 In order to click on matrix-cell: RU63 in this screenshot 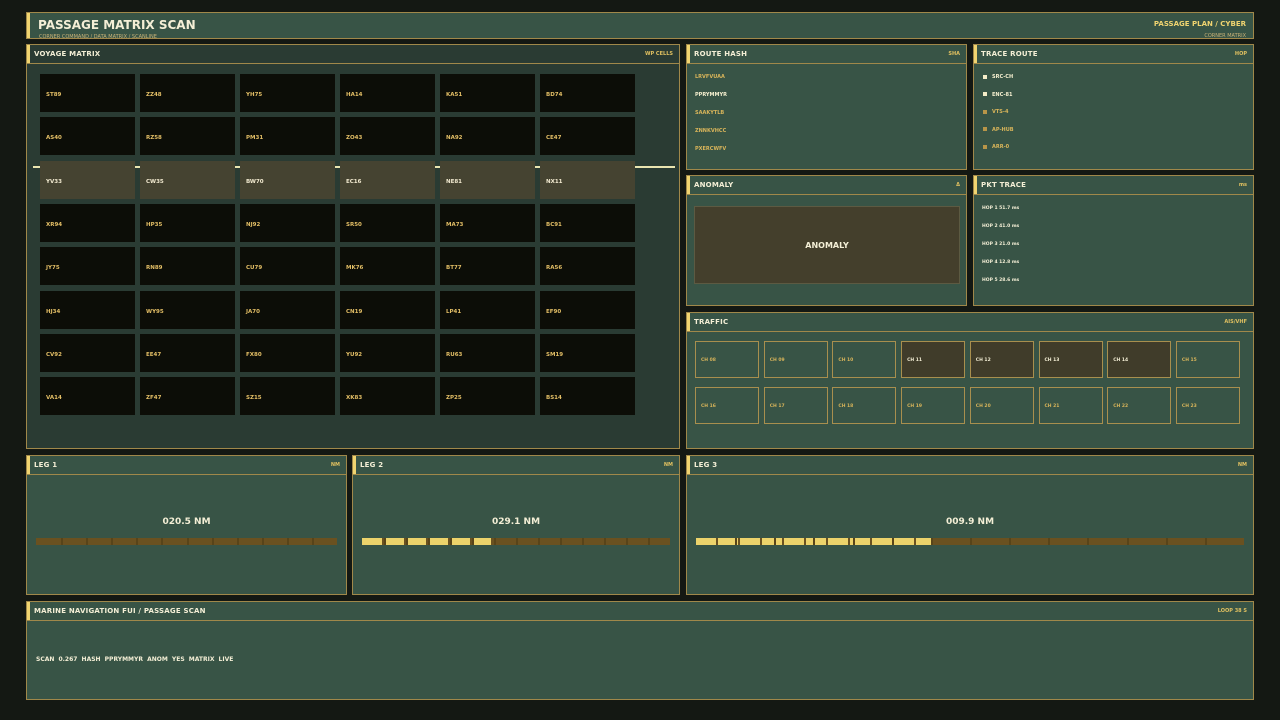, I will do `click(487, 352)`.